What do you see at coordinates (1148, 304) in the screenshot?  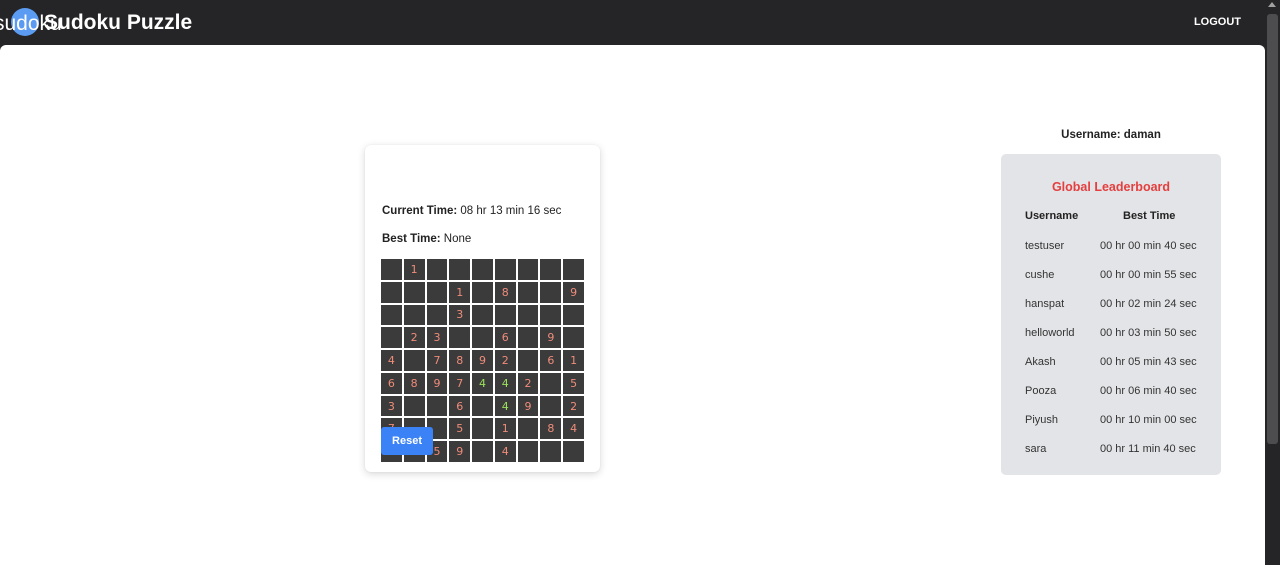 I see `leaderboard-best-time: 00 hr 02 min 24 sec` at bounding box center [1148, 304].